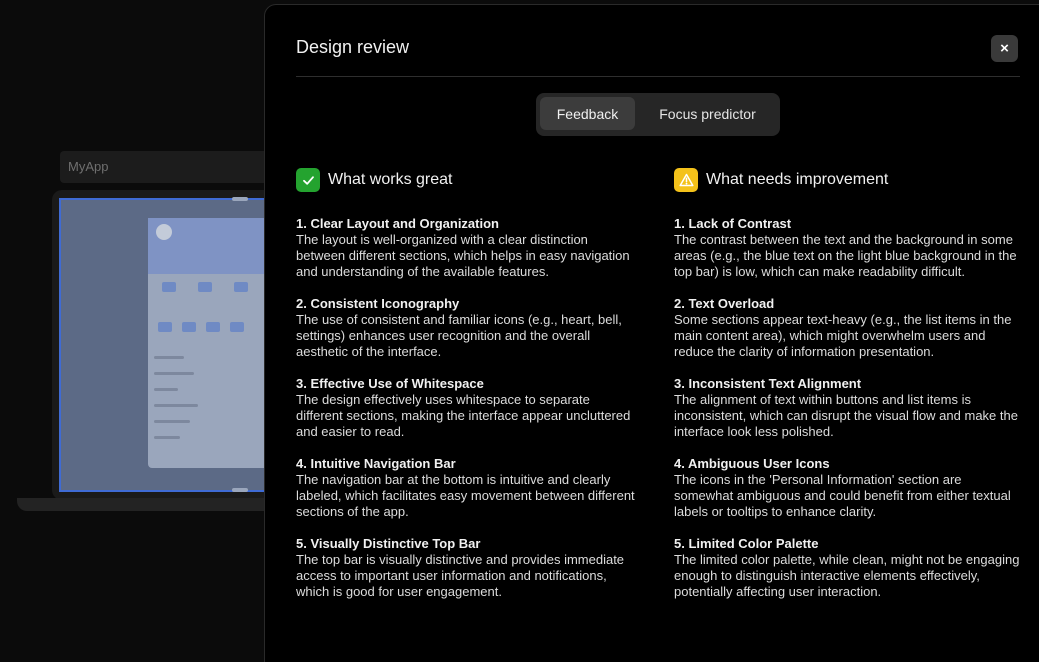  Describe the element at coordinates (376, 463) in the screenshot. I see `item-title: 4. Intuitive Navigation Bar` at that location.